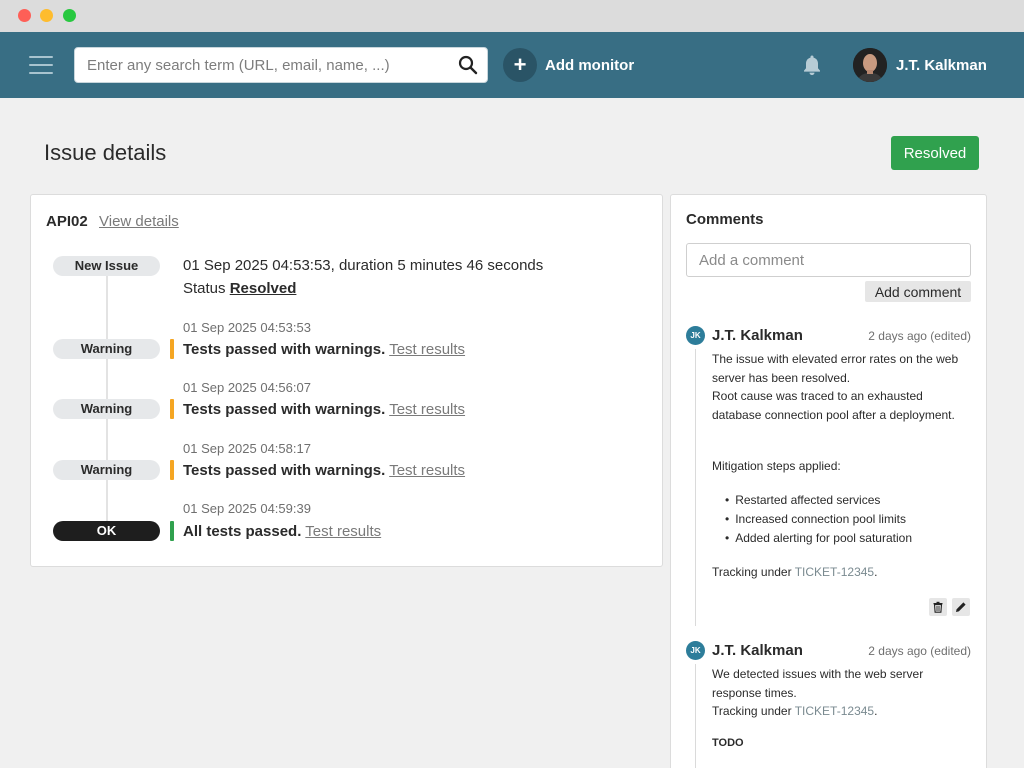  What do you see at coordinates (247, 387) in the screenshot?
I see `event-time: 01 Sep 2025 04:56:07` at bounding box center [247, 387].